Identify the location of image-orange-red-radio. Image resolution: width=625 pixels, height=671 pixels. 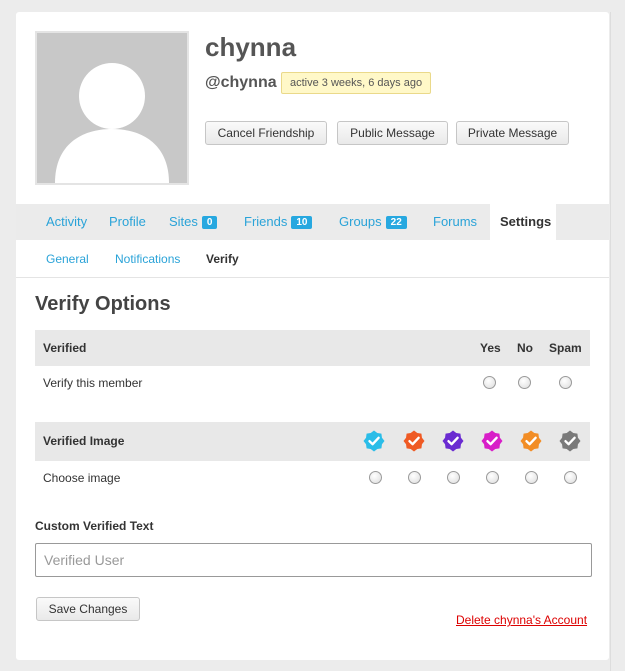
(414, 477).